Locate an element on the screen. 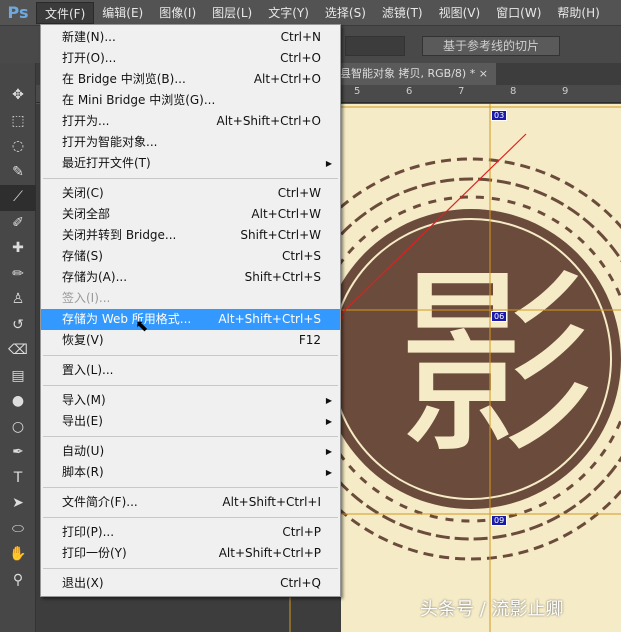 This screenshot has height=632, width=621. menu-item-shortcut: Ctrl+W is located at coordinates (299, 193).